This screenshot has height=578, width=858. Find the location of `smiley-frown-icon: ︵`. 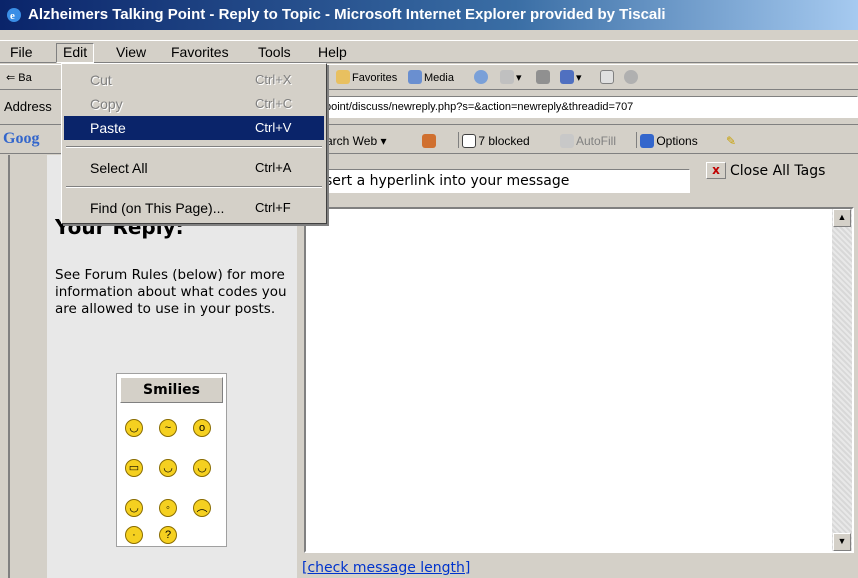

smiley-frown-icon: ︵ is located at coordinates (202, 508).